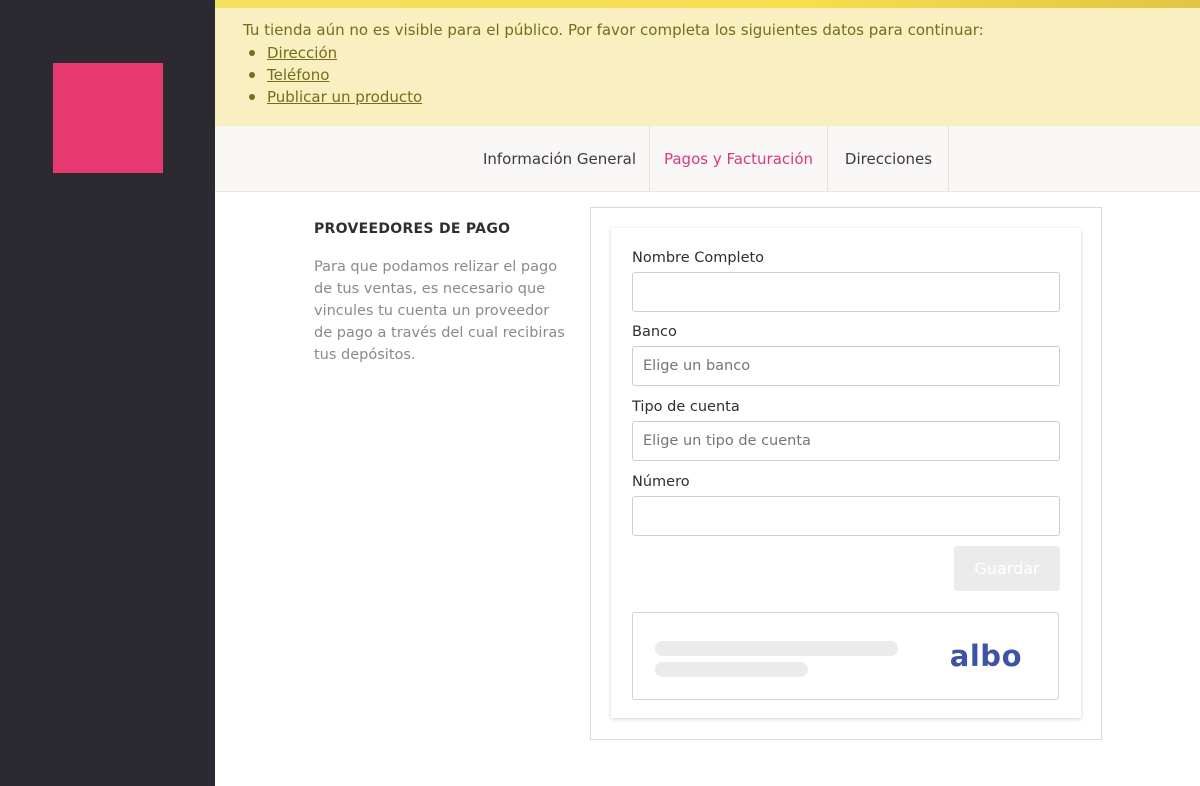 The image size is (1200, 786). Describe the element at coordinates (661, 482) in the screenshot. I see `account-number-label: Número` at that location.